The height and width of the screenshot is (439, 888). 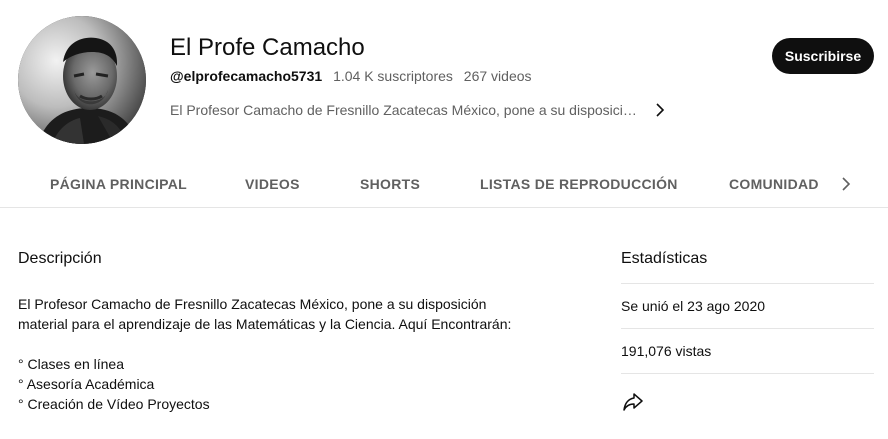 I want to click on tab-playlists: LISTAS DE REPRODUCCIÓN, so click(x=579, y=184).